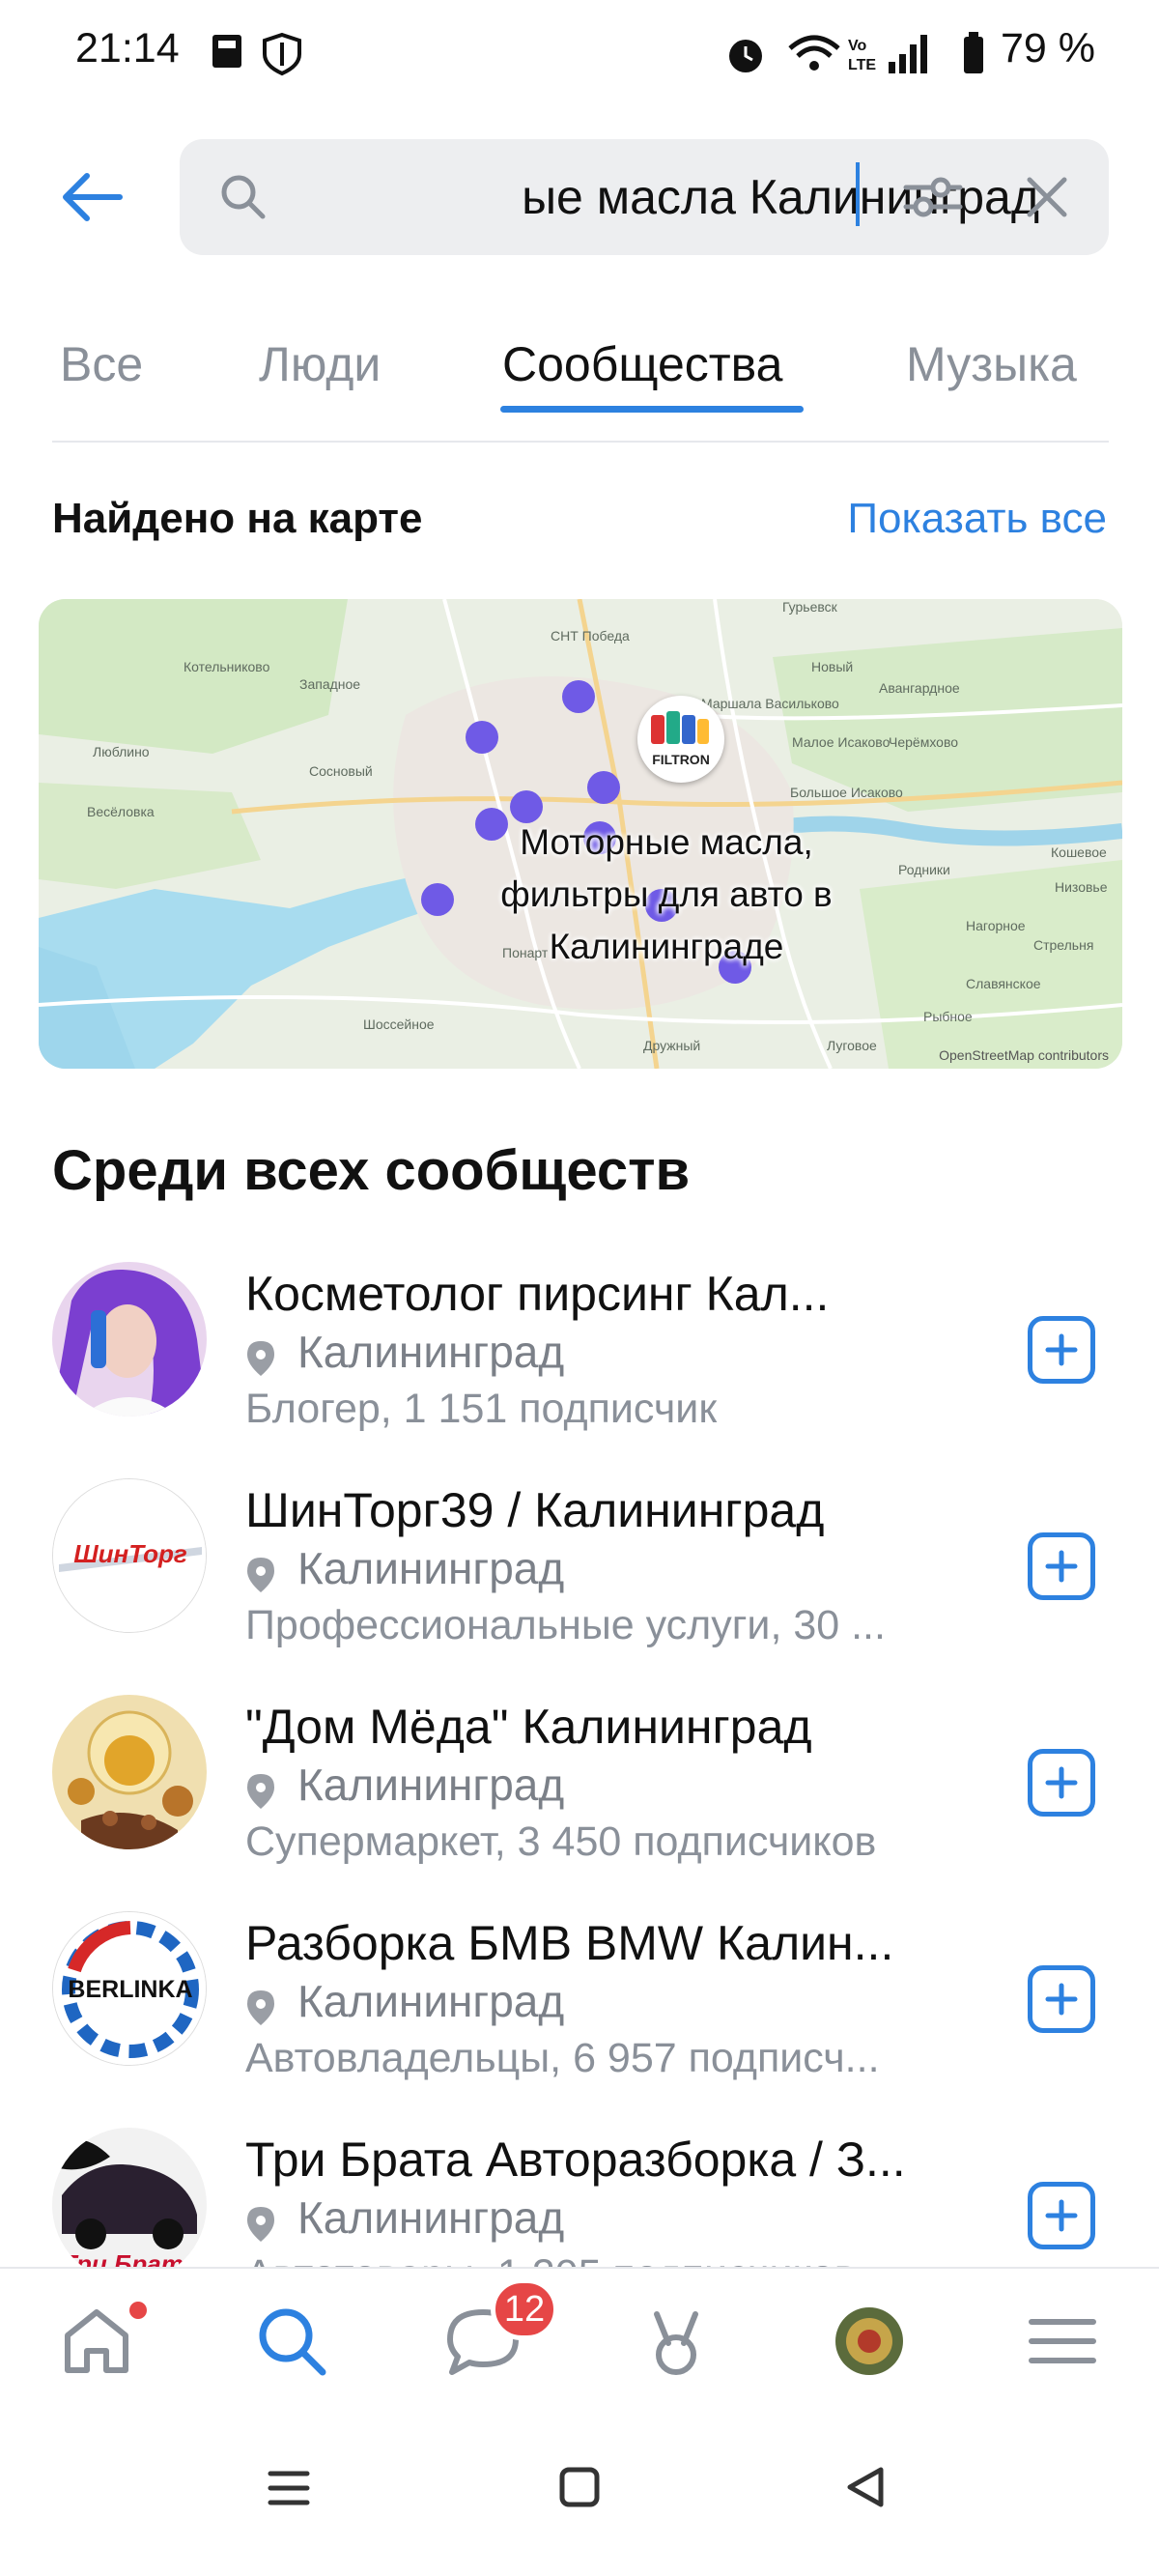 This screenshot has height=2576, width=1159. Describe the element at coordinates (933, 197) in the screenshot. I see `filter-icon` at that location.